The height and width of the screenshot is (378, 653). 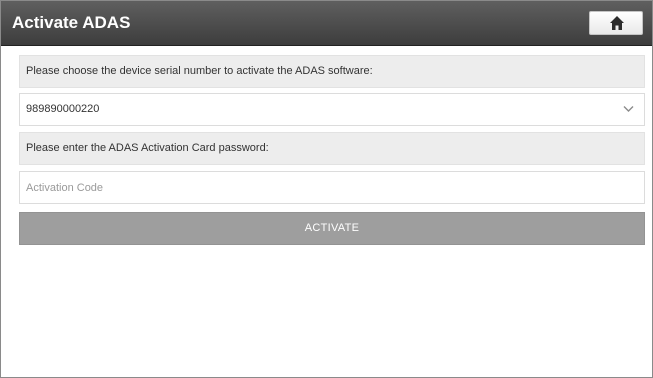 What do you see at coordinates (326, 23) in the screenshot?
I see `title-bar: Activate ADAS` at bounding box center [326, 23].